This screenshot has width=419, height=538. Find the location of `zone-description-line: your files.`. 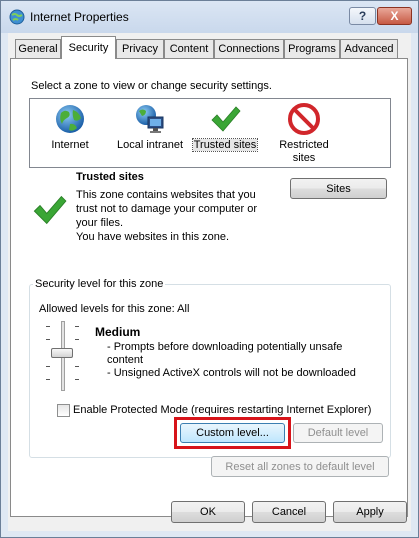

zone-description-line: your files. is located at coordinates (100, 223).